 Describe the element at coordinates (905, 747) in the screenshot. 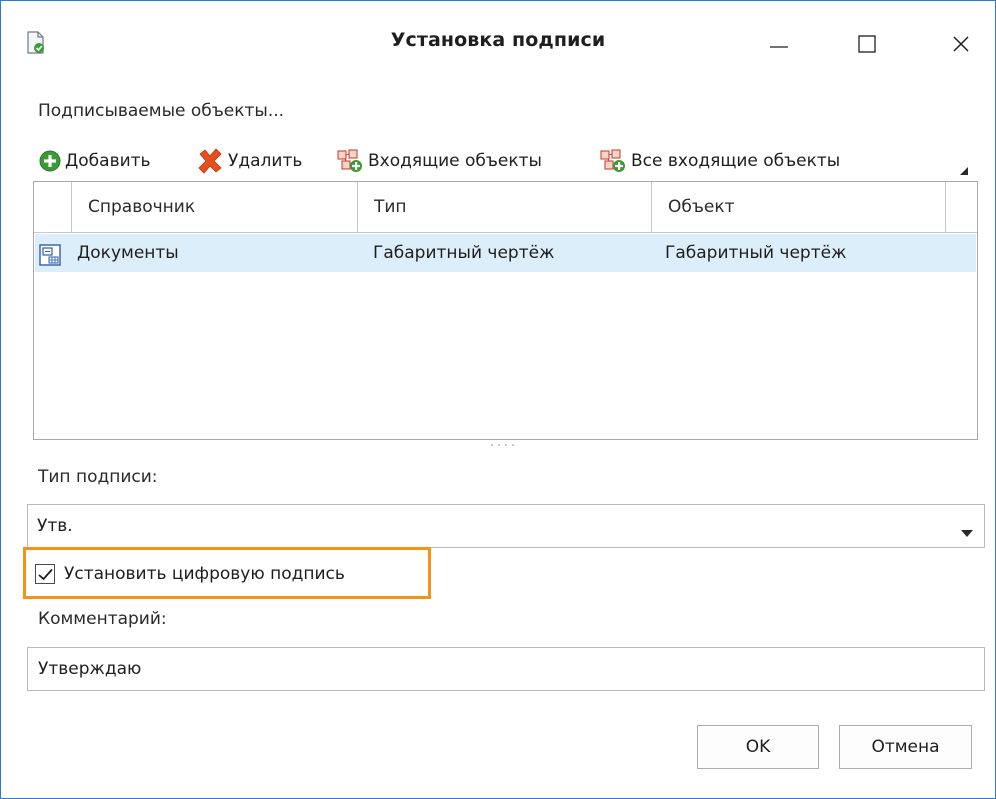

I see `cancel-button: Отмена` at that location.